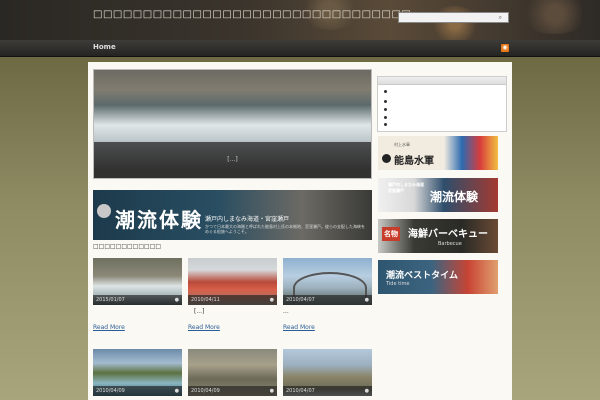  I want to click on sidebar-banner-tide-time: 潮流ベストタイム Tide time, so click(438, 277).